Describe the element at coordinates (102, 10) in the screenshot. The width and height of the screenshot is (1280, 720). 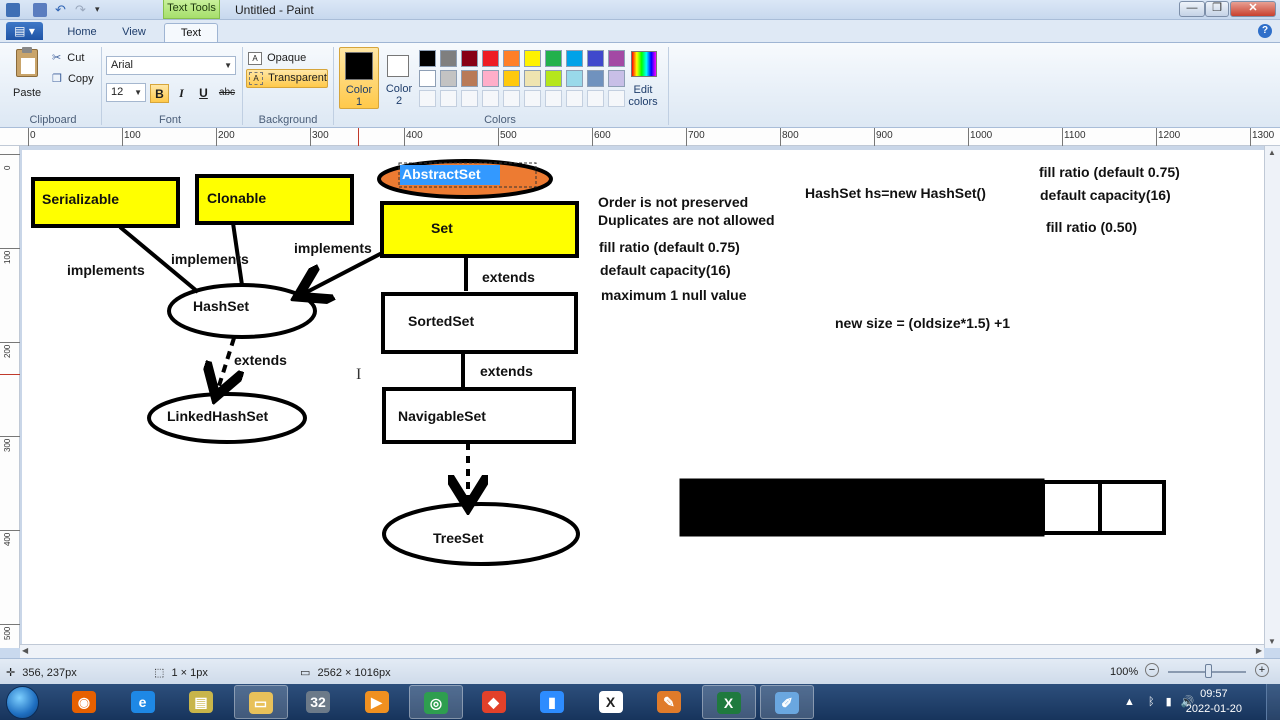
I see `customize-quick-access-icon: ▾` at that location.